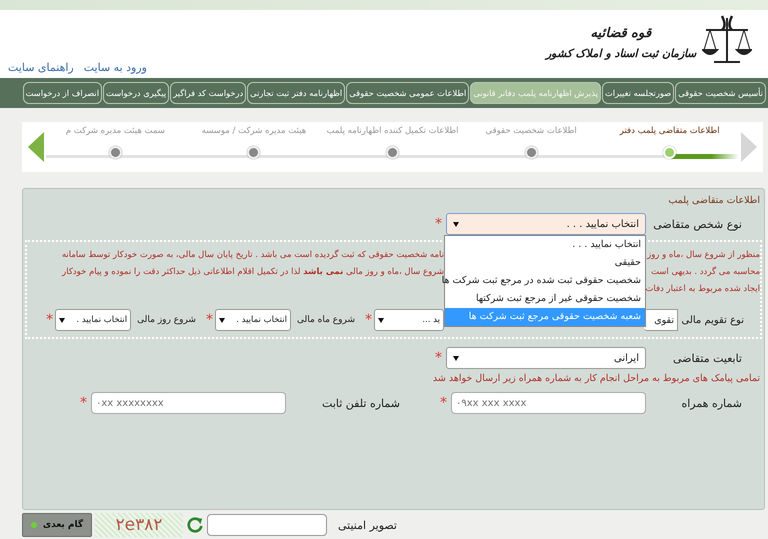 The image size is (768, 539). I want to click on next-step-button: گام بعدی, so click(57, 525).